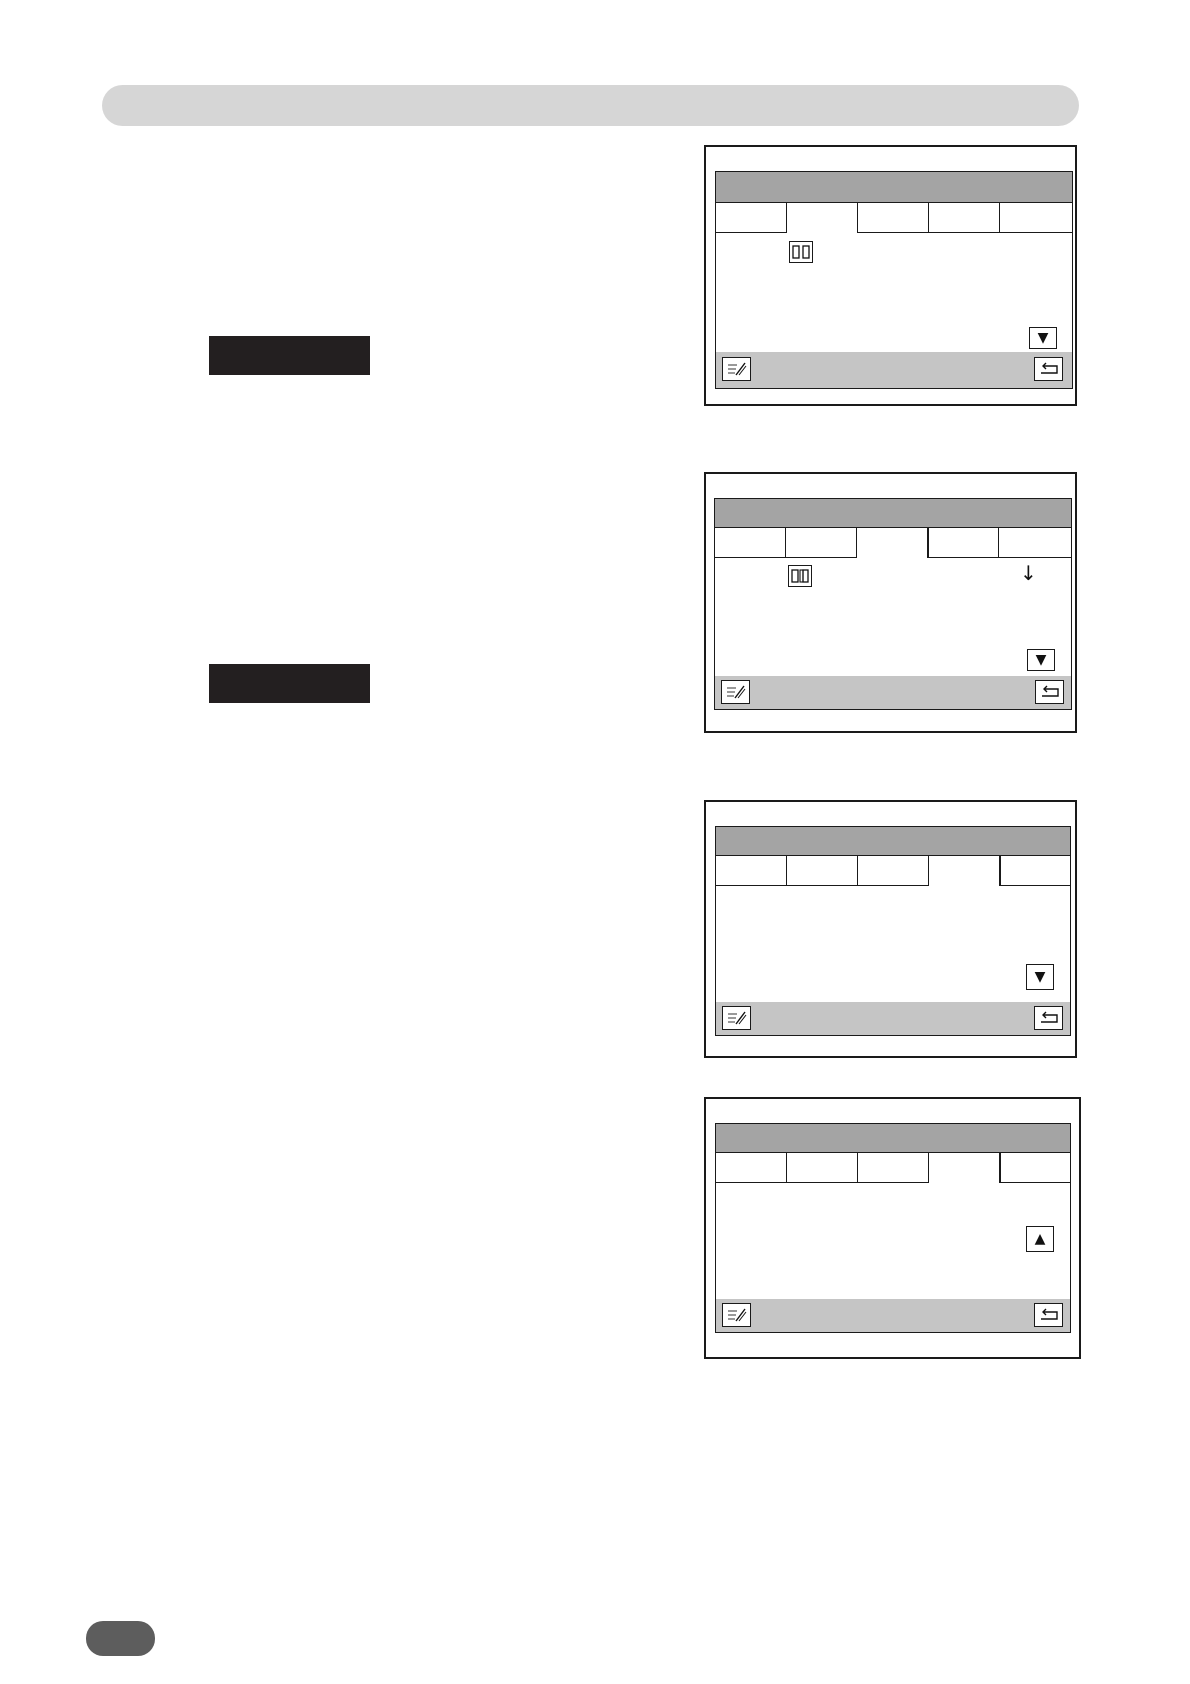  I want to click on screen-2-panel: ↓ ▼, so click(893, 604).